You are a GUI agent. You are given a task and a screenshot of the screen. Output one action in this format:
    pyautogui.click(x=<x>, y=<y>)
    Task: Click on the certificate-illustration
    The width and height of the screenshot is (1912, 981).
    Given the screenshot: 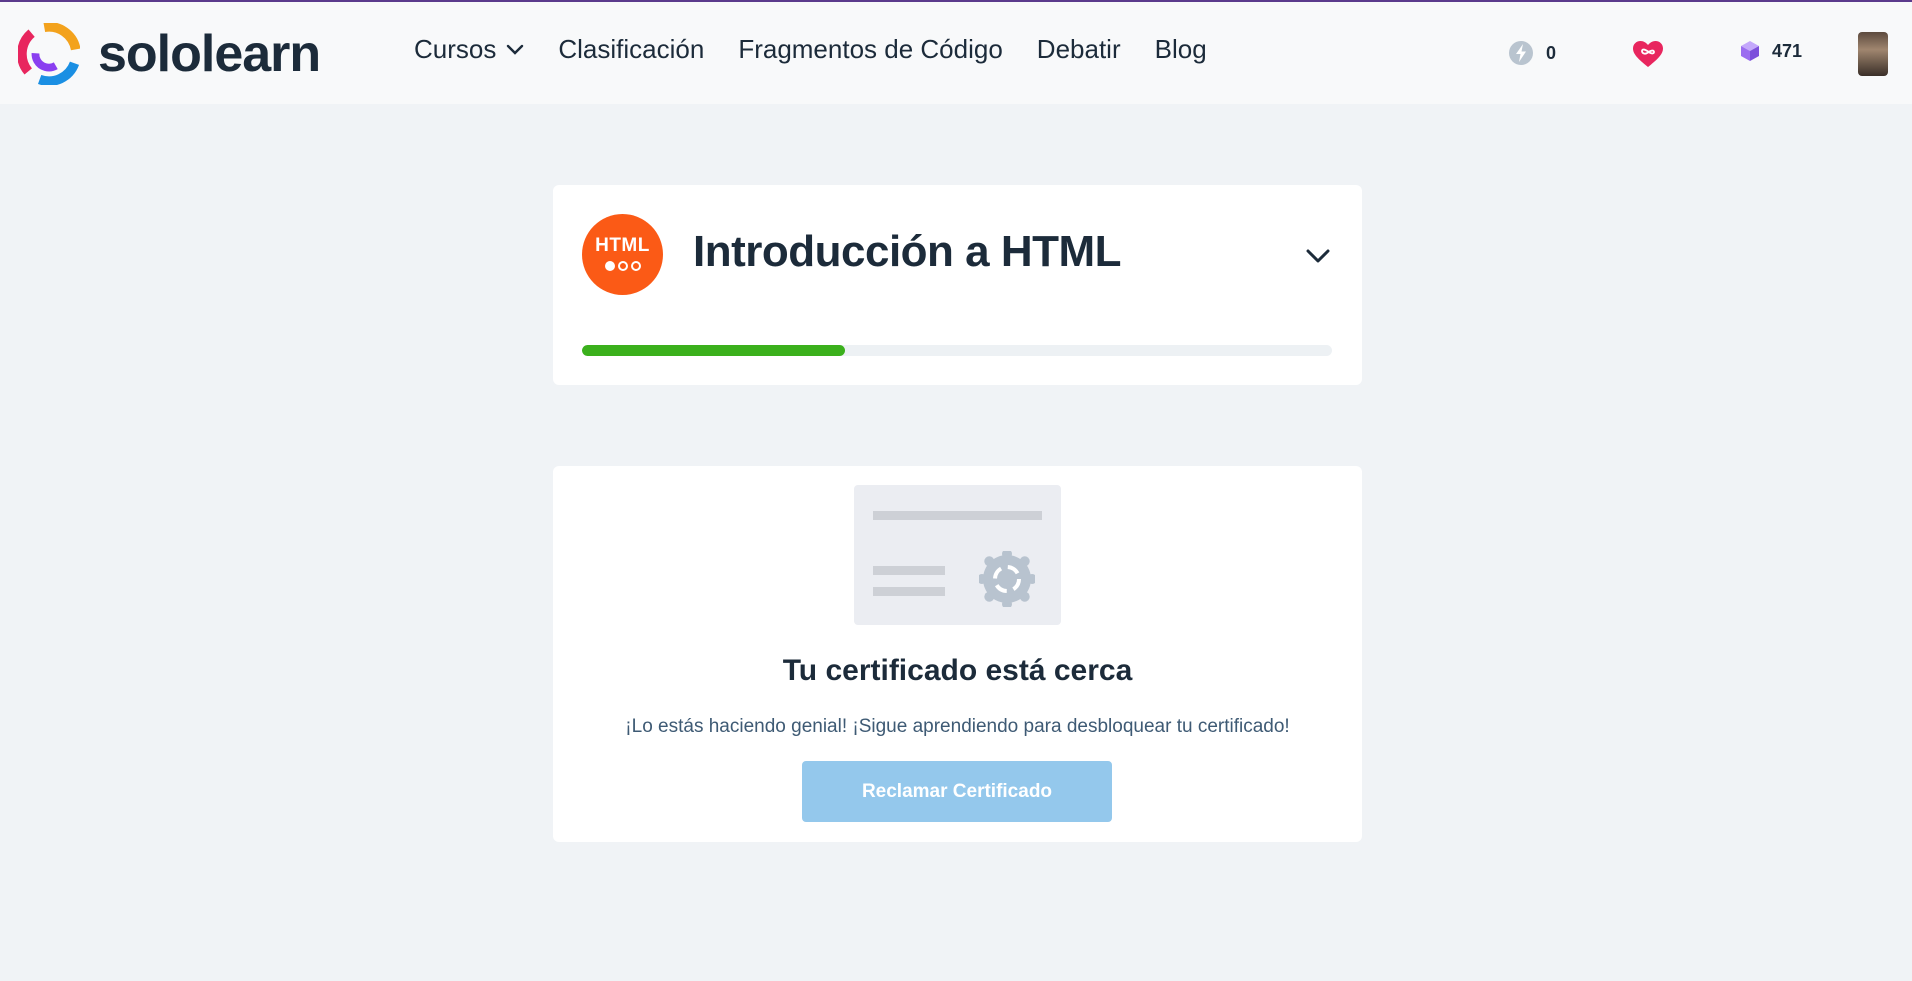 What is the action you would take?
    pyautogui.click(x=957, y=555)
    